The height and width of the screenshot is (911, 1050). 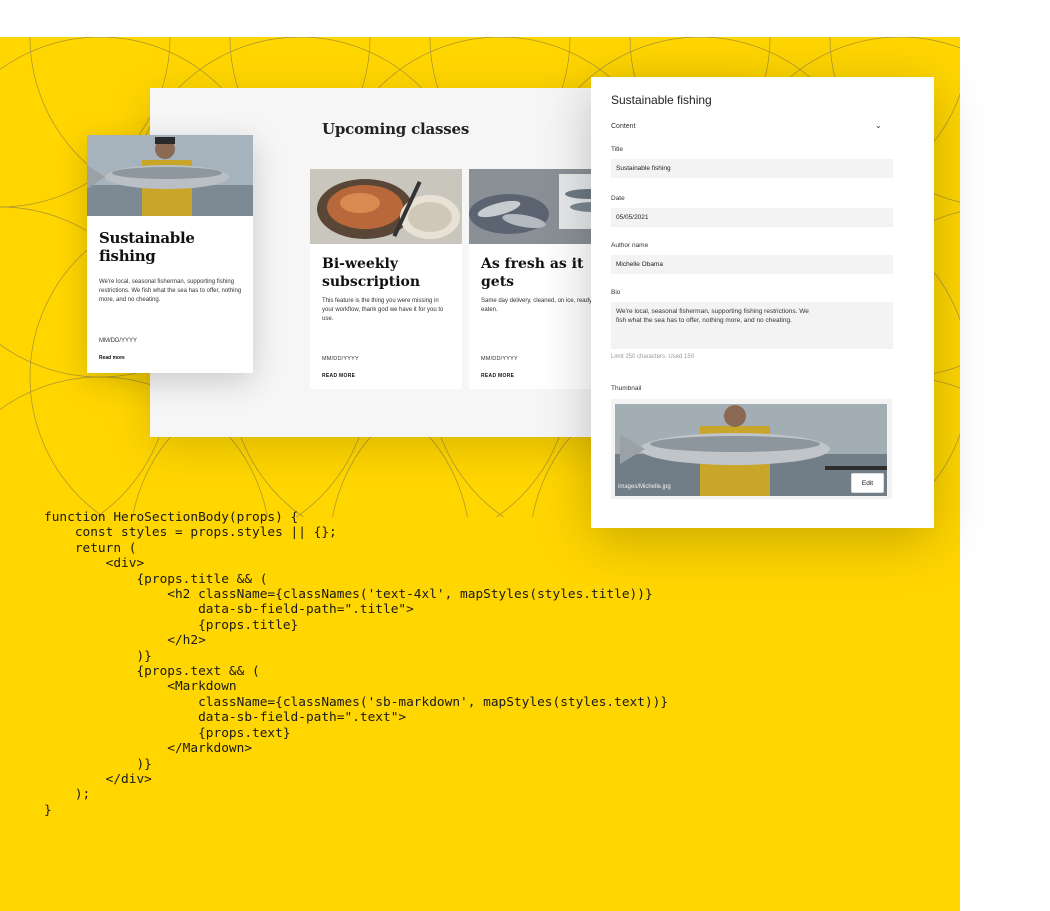 What do you see at coordinates (867, 483) in the screenshot?
I see `edit-button: Edit` at bounding box center [867, 483].